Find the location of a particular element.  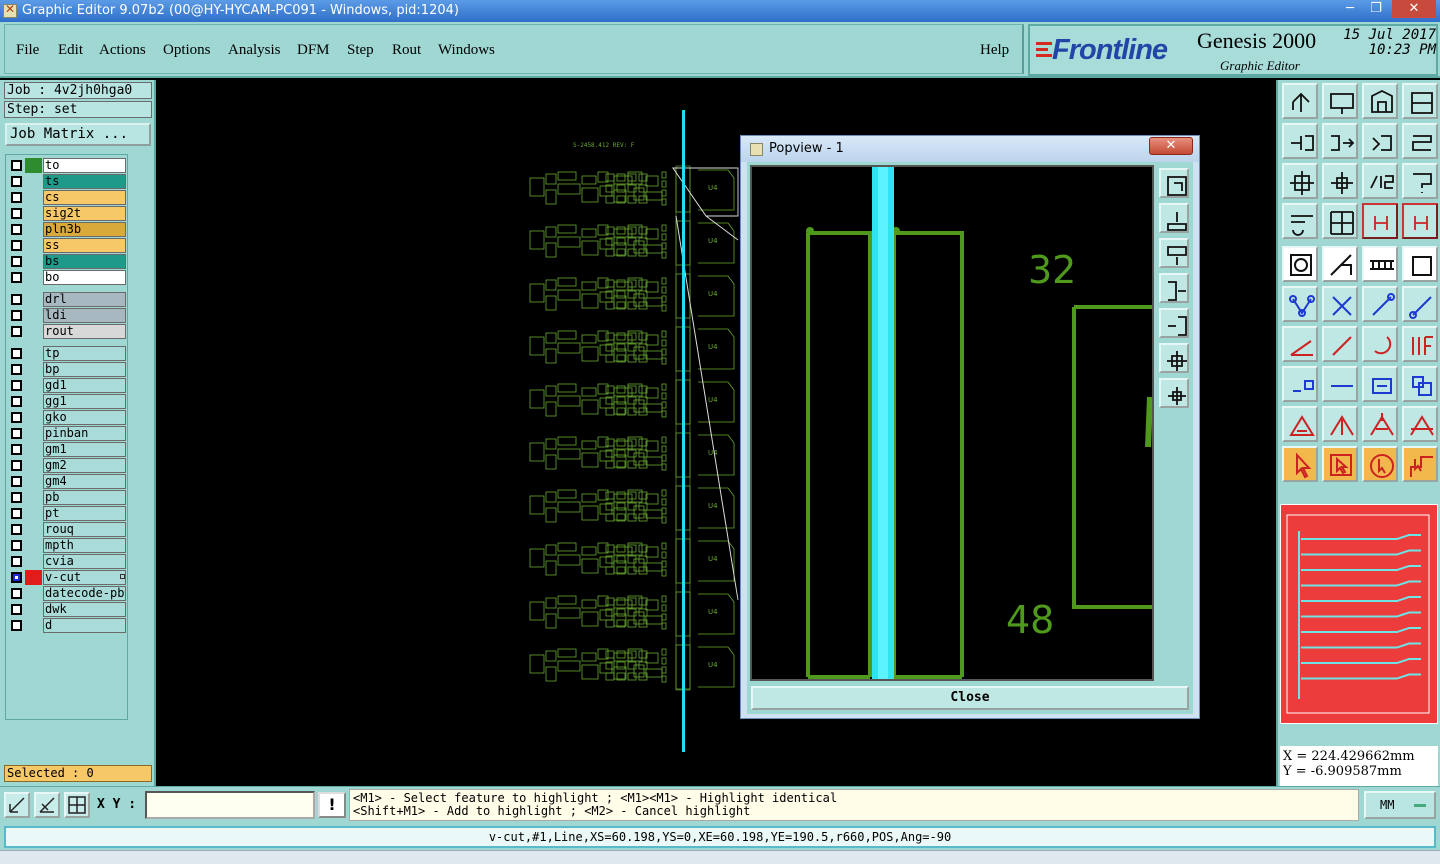

layer-row-tp: tp is located at coordinates (67, 353).